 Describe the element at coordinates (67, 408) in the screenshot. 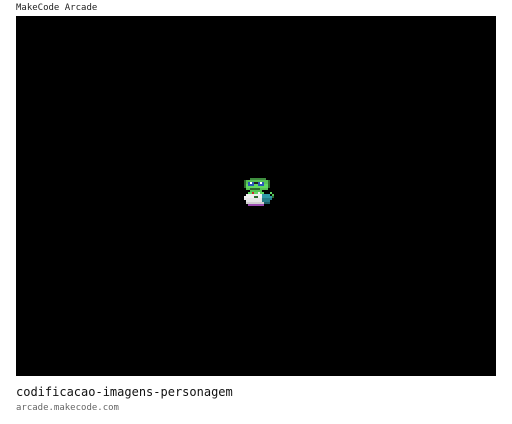

I see `domain-link: arcade.makecode.com` at that location.